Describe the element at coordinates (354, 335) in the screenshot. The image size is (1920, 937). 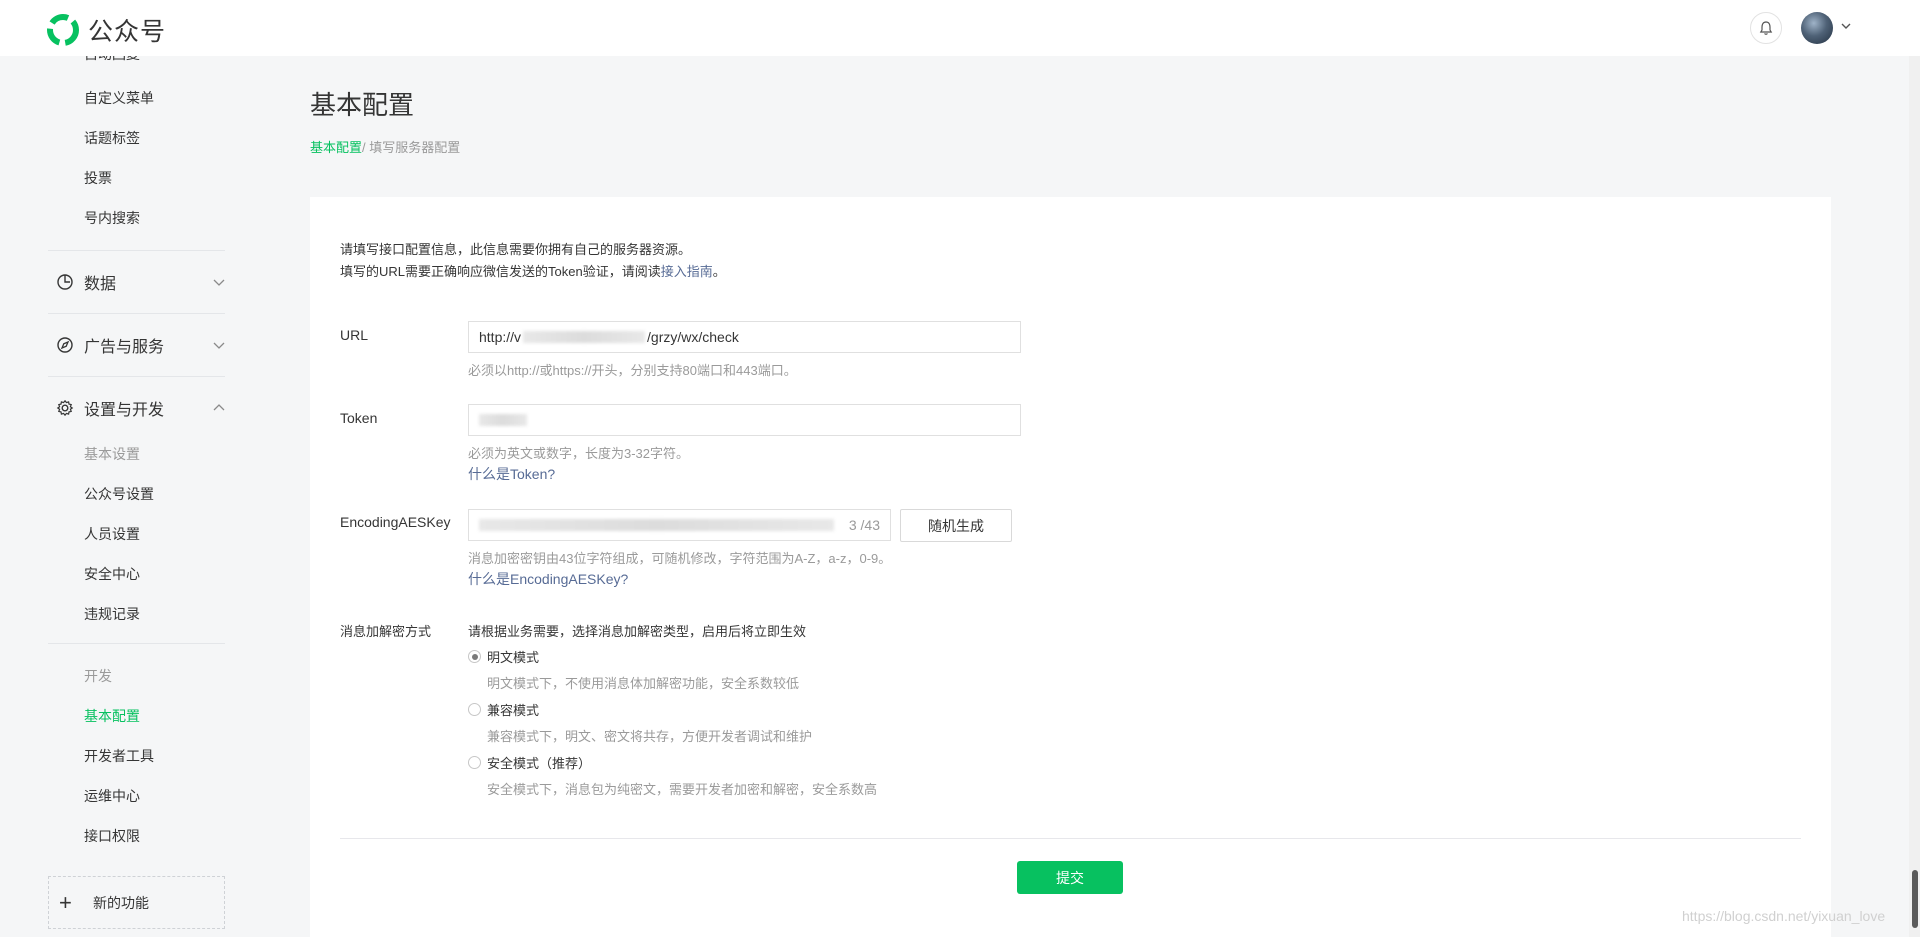
I see `url-label: URL` at that location.